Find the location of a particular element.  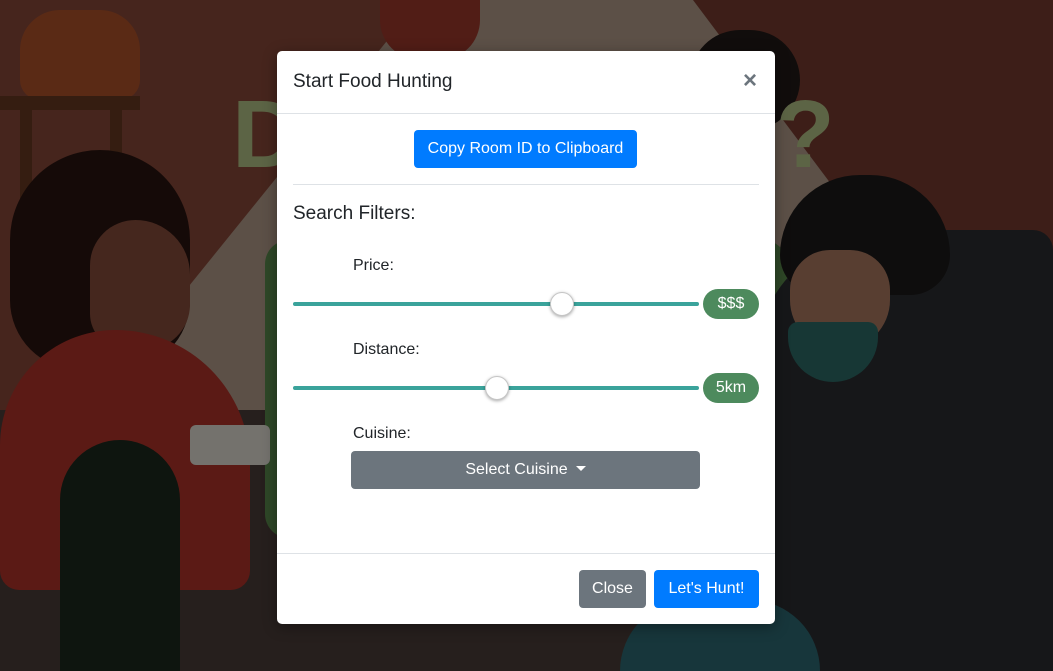

price-label: Price: is located at coordinates (373, 265).